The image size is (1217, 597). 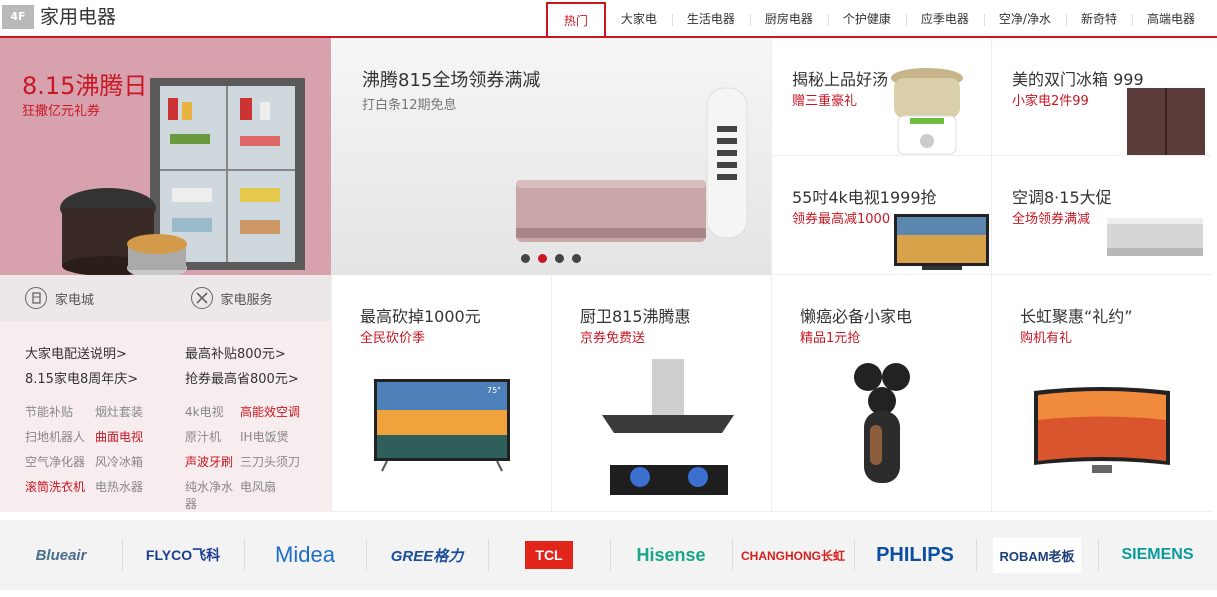 What do you see at coordinates (201, 298) in the screenshot?
I see `wrench-screwdriver-icon` at bounding box center [201, 298].